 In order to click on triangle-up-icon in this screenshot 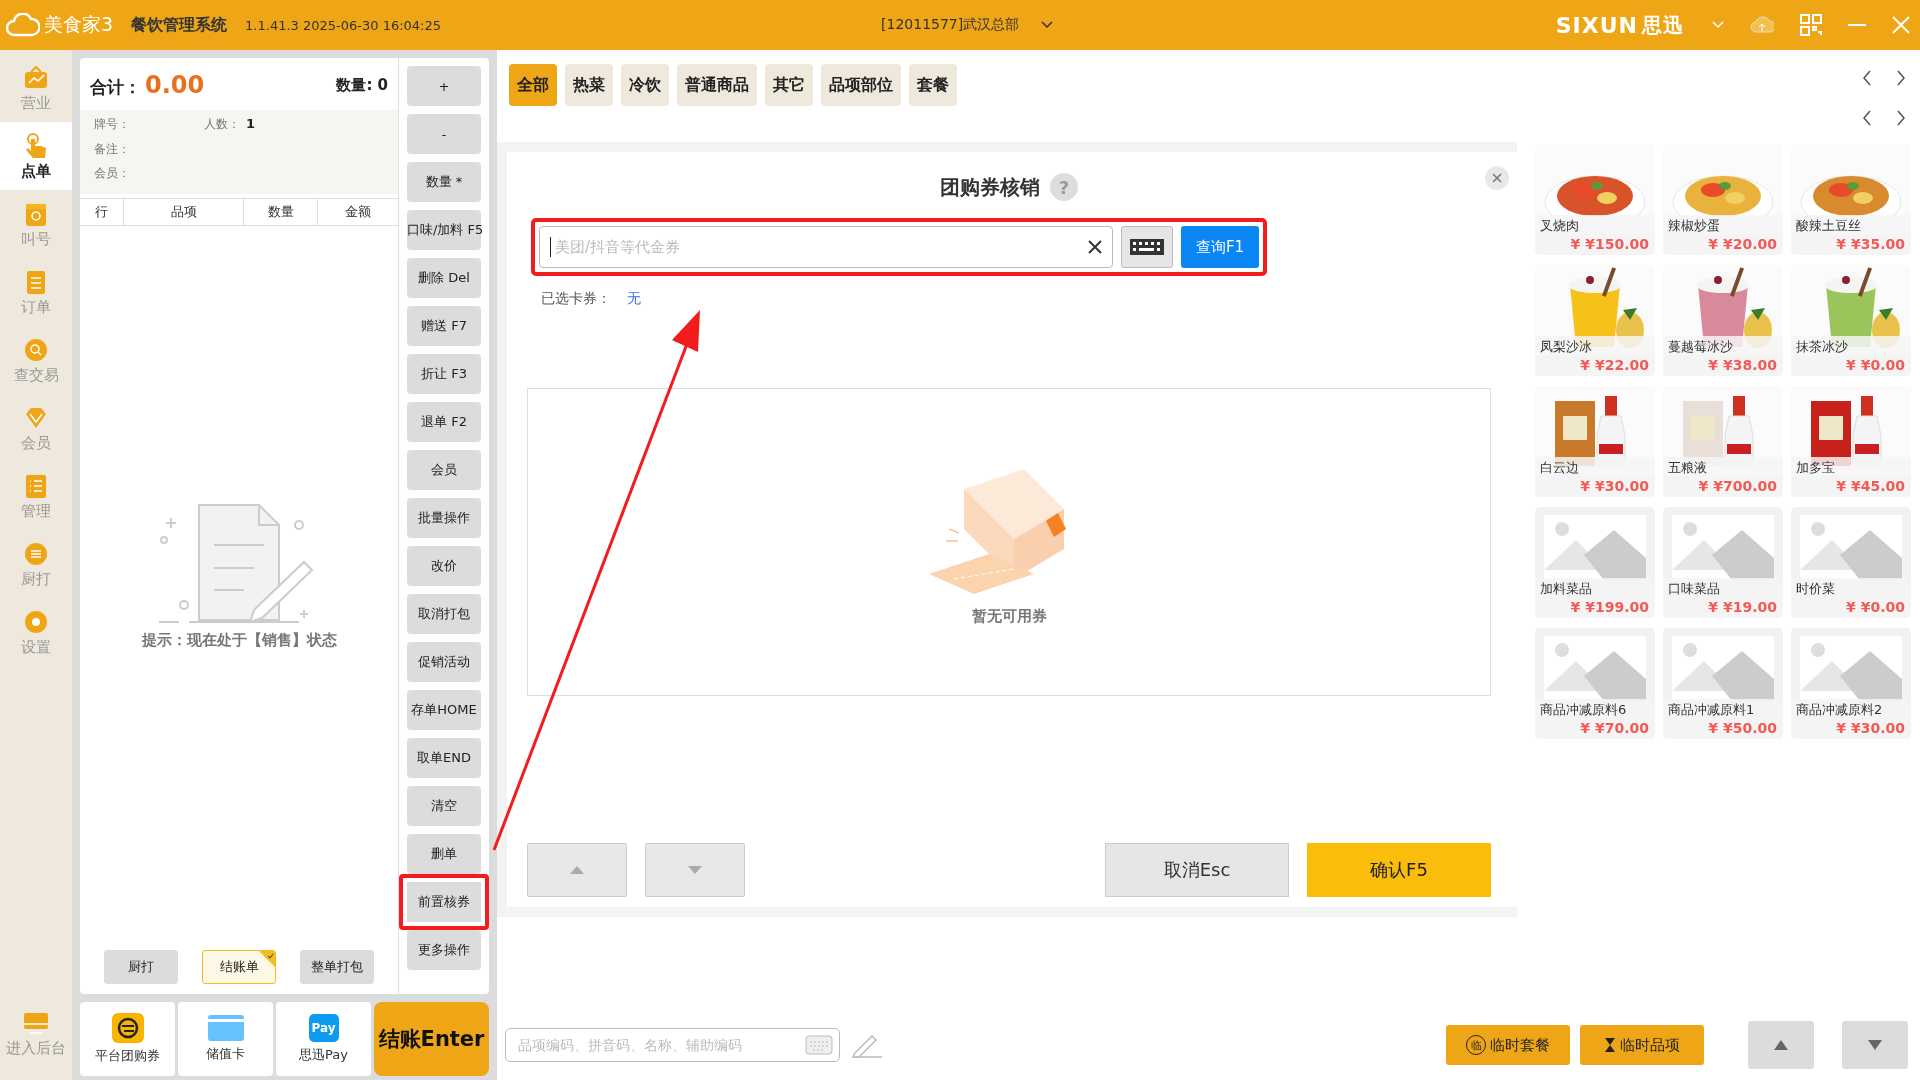, I will do `click(1781, 1045)`.